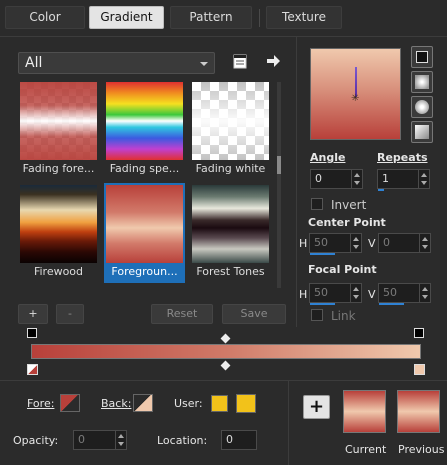 This screenshot has height=465, width=447. Describe the element at coordinates (418, 411) in the screenshot. I see `previous-swatch` at that location.